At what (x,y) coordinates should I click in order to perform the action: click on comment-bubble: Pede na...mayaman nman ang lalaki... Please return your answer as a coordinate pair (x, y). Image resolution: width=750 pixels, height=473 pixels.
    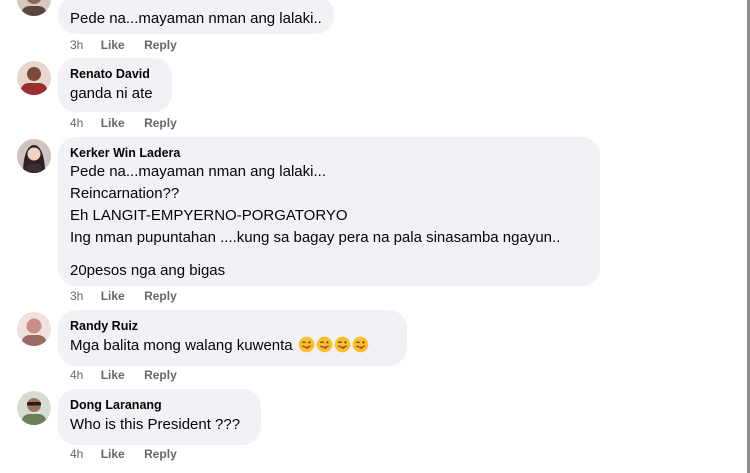
    Looking at the image, I should click on (196, 17).